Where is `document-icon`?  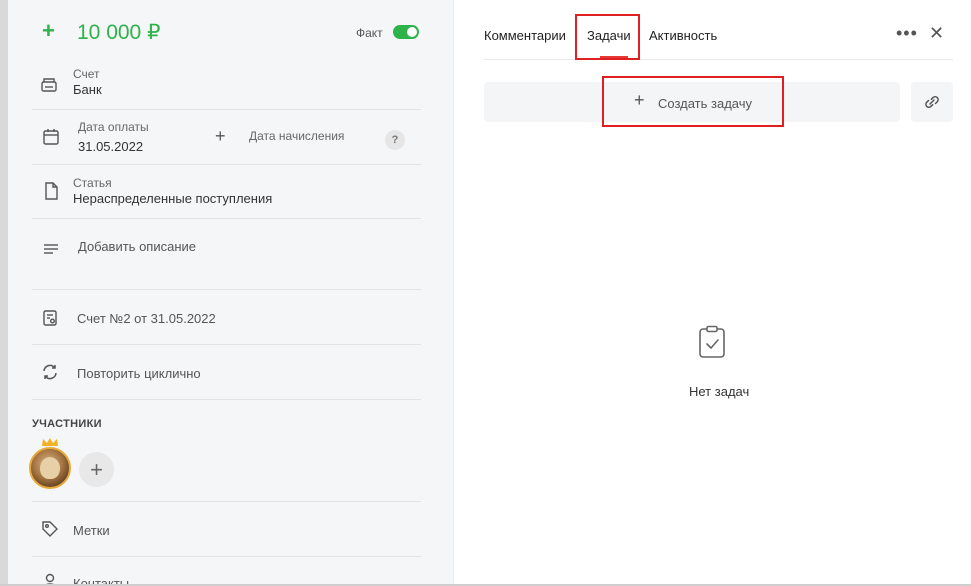
document-icon is located at coordinates (51, 191).